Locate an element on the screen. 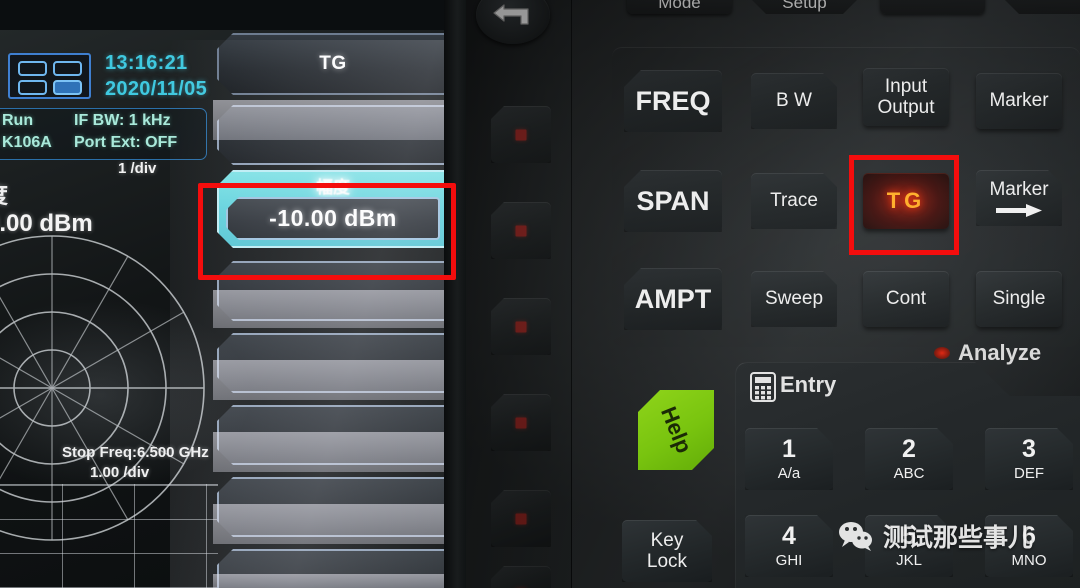 Image resolution: width=1080 pixels, height=588 pixels. status-row-2: K106A Port Ext: OFF is located at coordinates (104, 145).